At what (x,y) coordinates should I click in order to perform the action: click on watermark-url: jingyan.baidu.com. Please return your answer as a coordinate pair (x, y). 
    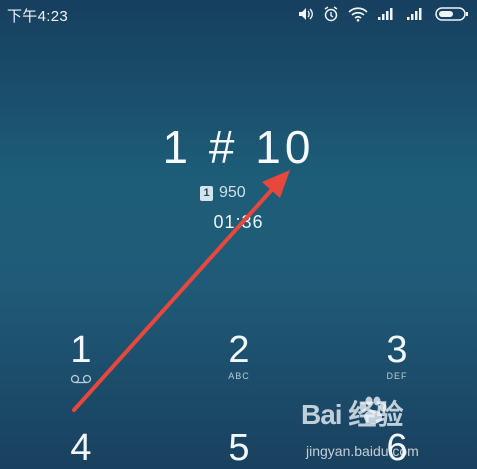
    Looking at the image, I should click on (362, 451).